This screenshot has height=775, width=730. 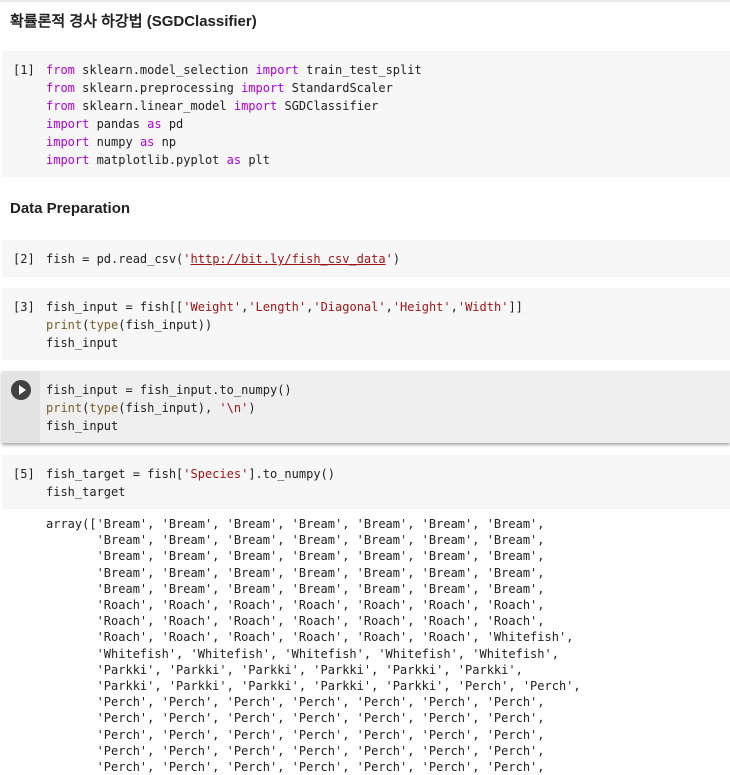 What do you see at coordinates (234, 124) in the screenshot?
I see `code-line: import pandas as pd` at bounding box center [234, 124].